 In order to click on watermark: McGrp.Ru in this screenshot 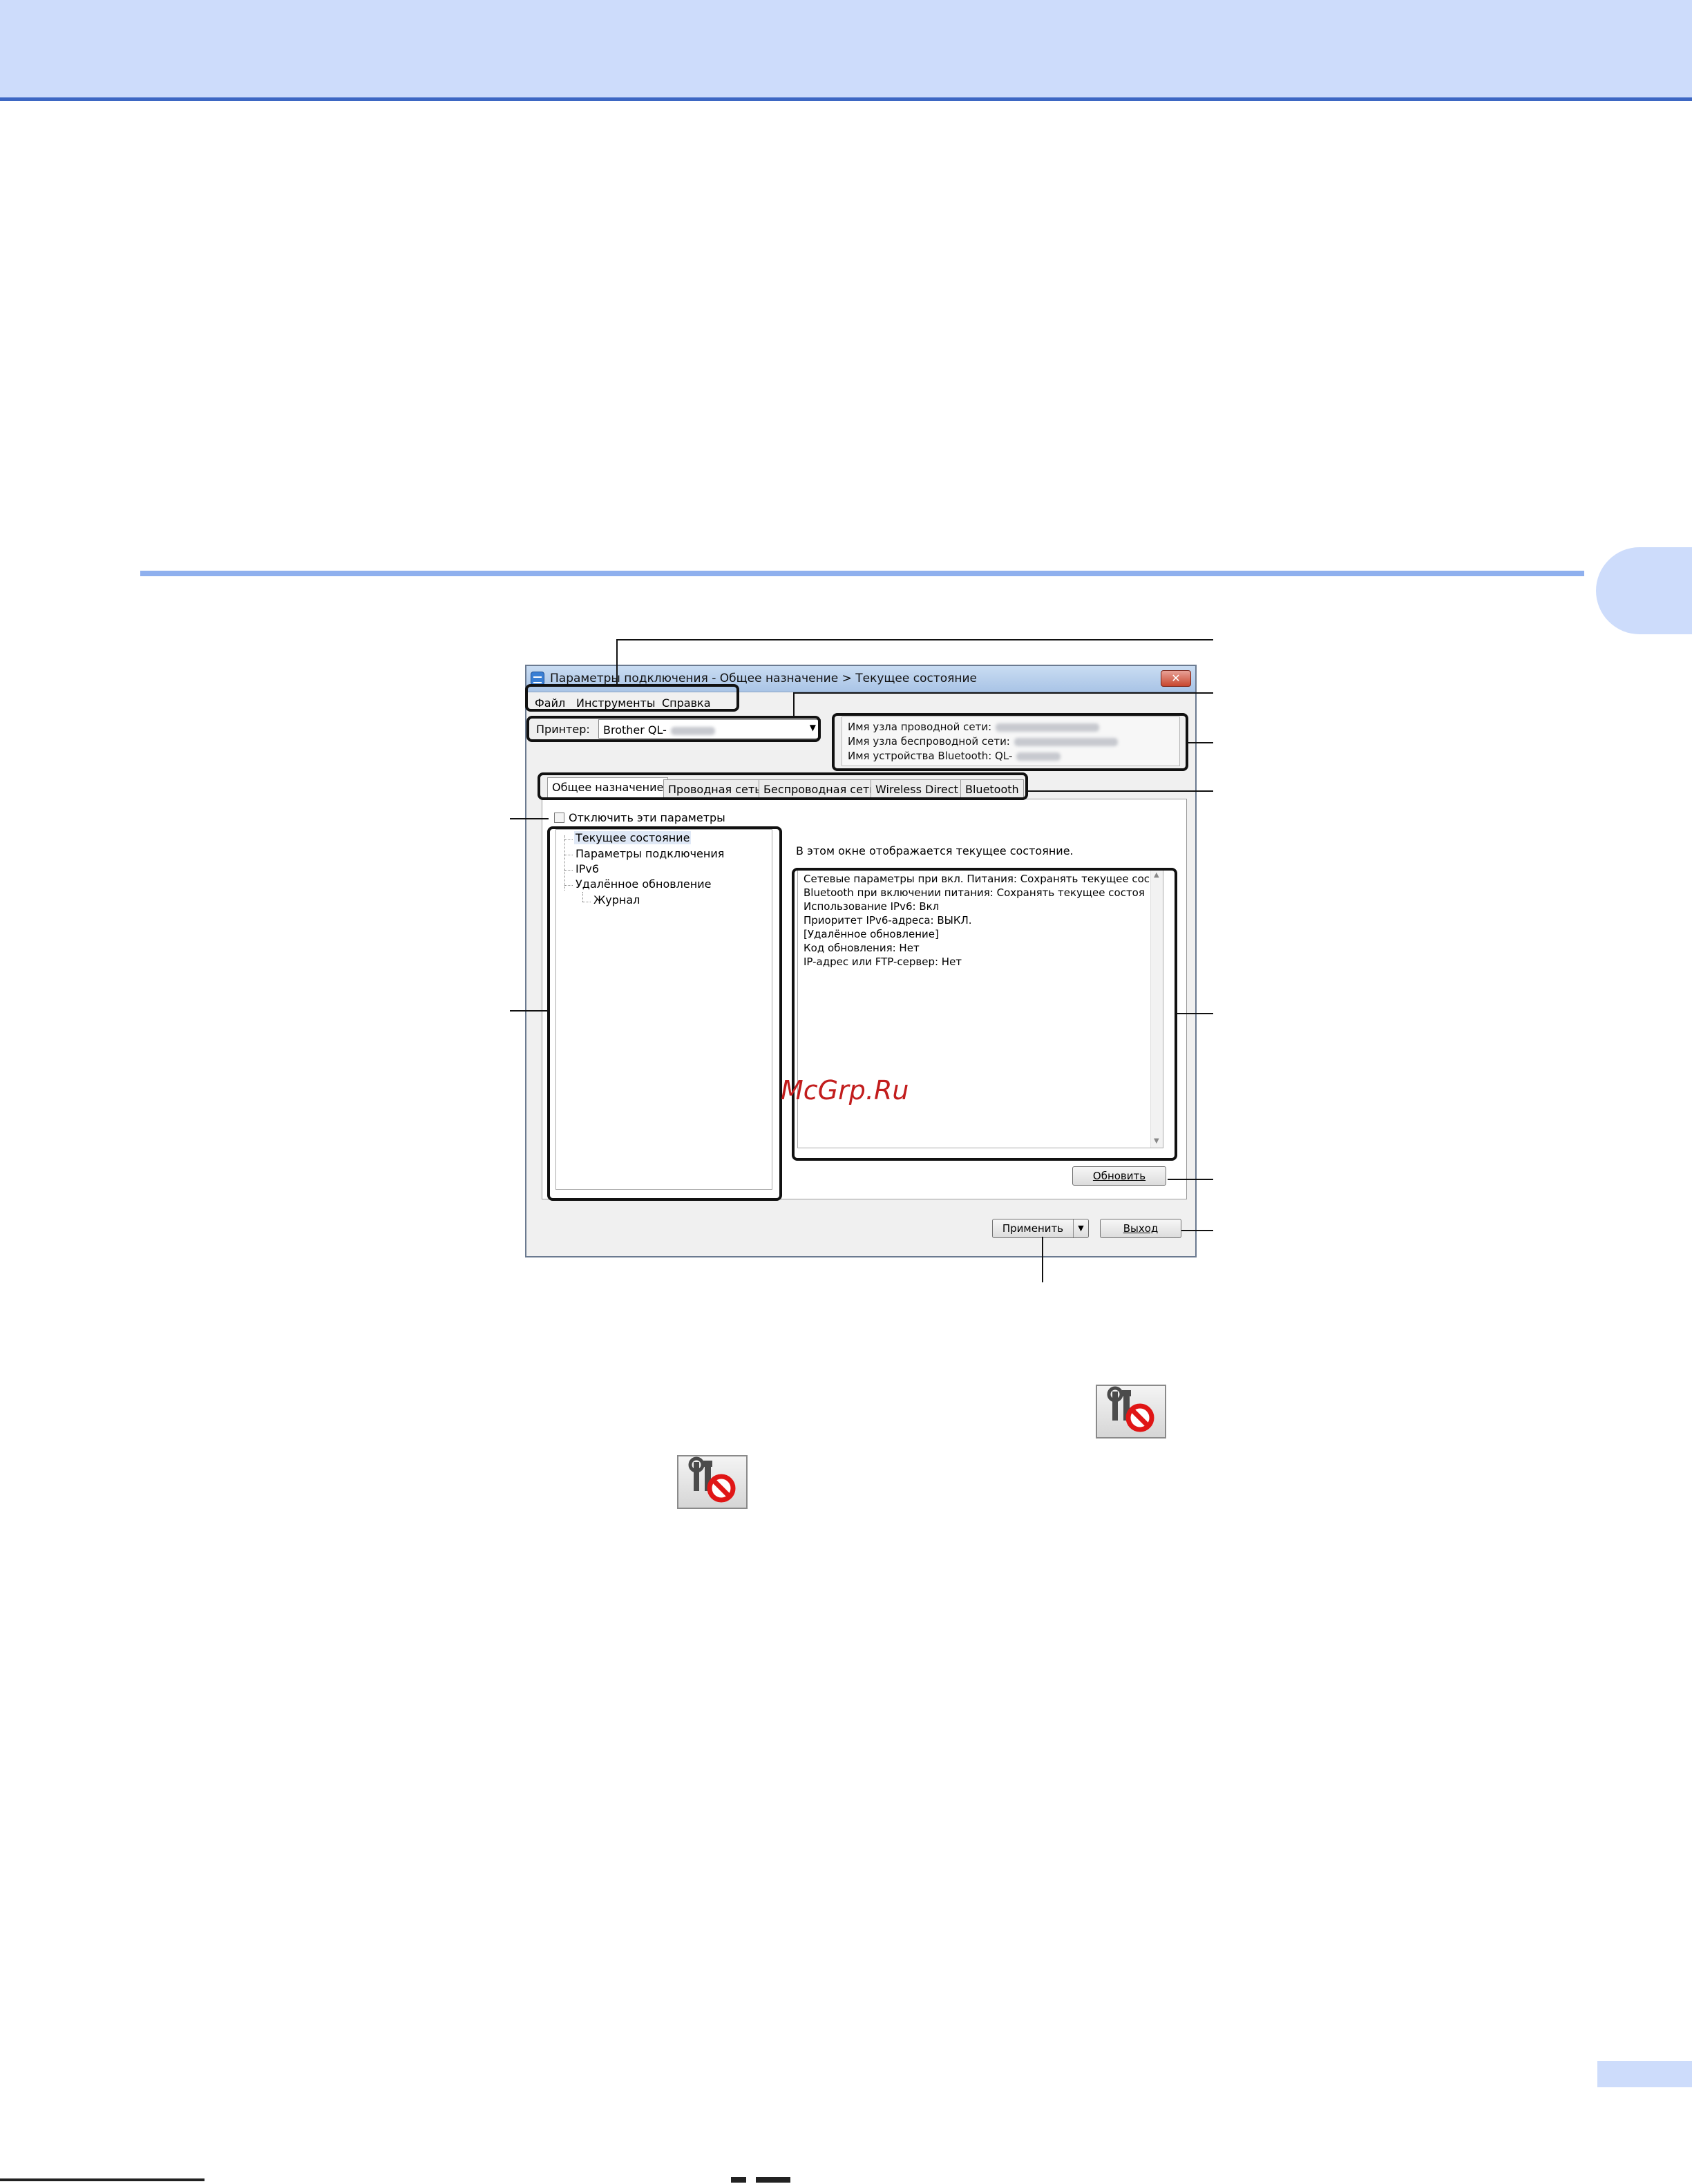, I will do `click(845, 1090)`.